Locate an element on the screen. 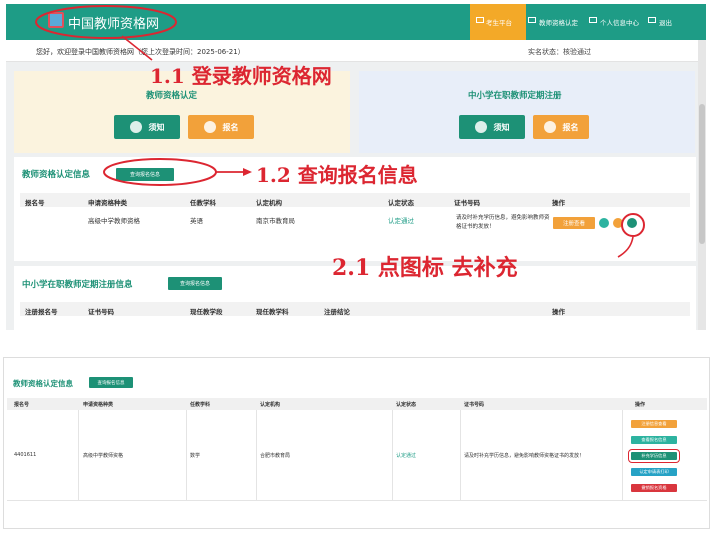 The height and width of the screenshot is (536, 715). register-info-view-button: 注册信息查看 is located at coordinates (654, 424).